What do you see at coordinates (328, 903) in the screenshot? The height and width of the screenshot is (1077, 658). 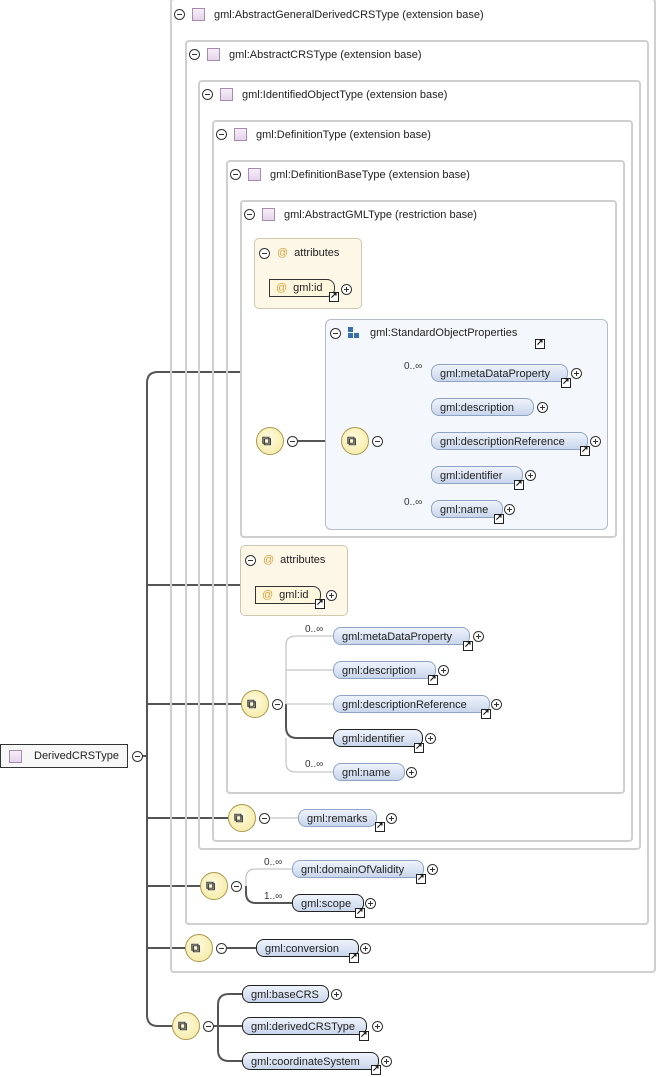 I see `element-scope: gml:scope` at bounding box center [328, 903].